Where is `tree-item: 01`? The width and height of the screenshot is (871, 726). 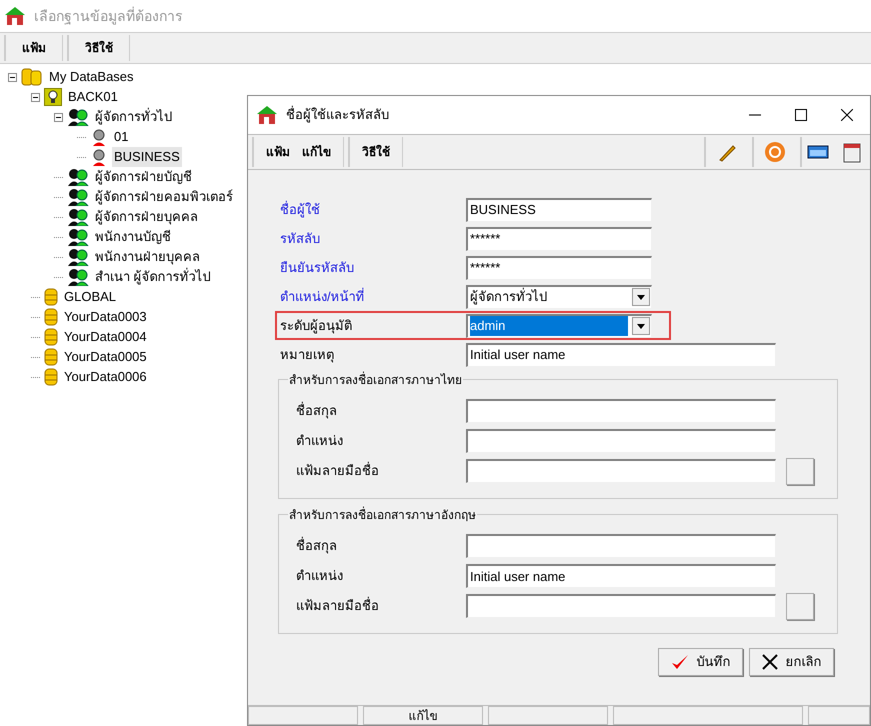 tree-item: 01 is located at coordinates (121, 137).